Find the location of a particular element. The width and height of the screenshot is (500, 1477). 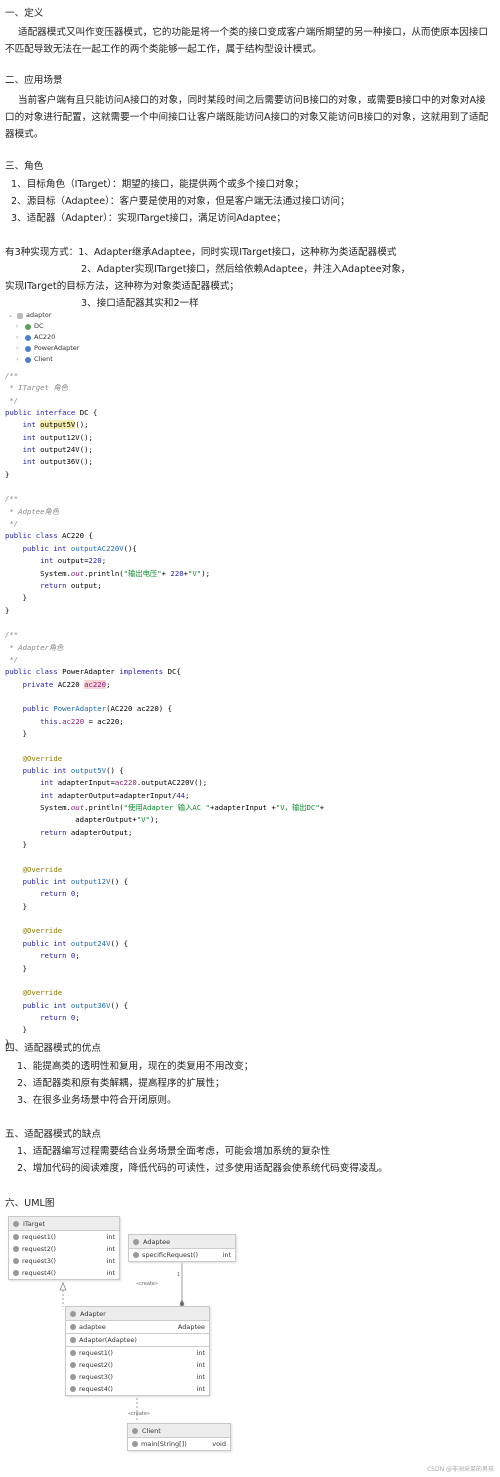

section-2-heading: 二、应用场景 is located at coordinates (34, 80).